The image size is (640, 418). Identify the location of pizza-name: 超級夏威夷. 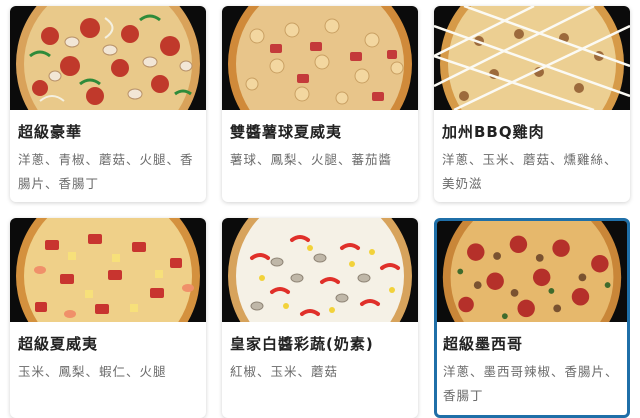
(58, 344).